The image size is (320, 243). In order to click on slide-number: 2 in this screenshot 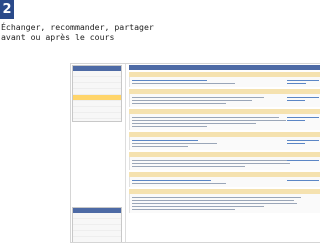, I will do `click(7, 9)`.